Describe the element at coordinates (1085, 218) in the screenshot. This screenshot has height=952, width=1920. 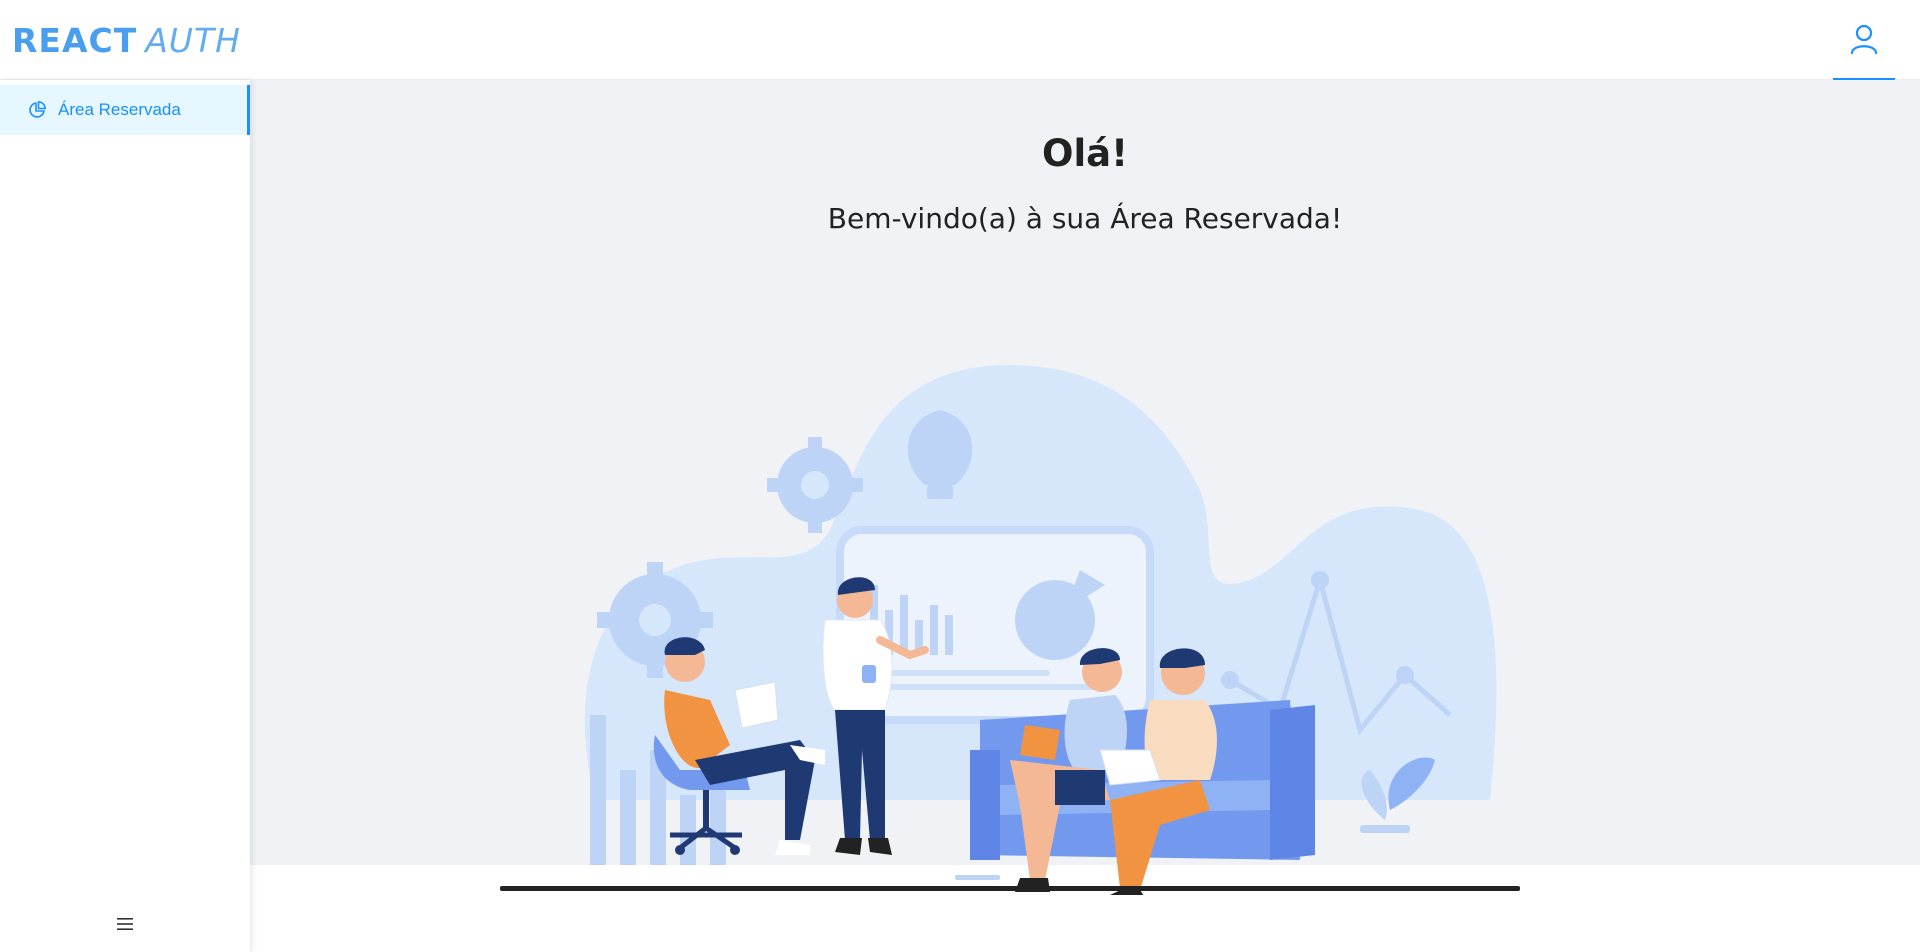
I see `page-subtitle: Bem-vindo(a) à sua Área Reservada!` at that location.